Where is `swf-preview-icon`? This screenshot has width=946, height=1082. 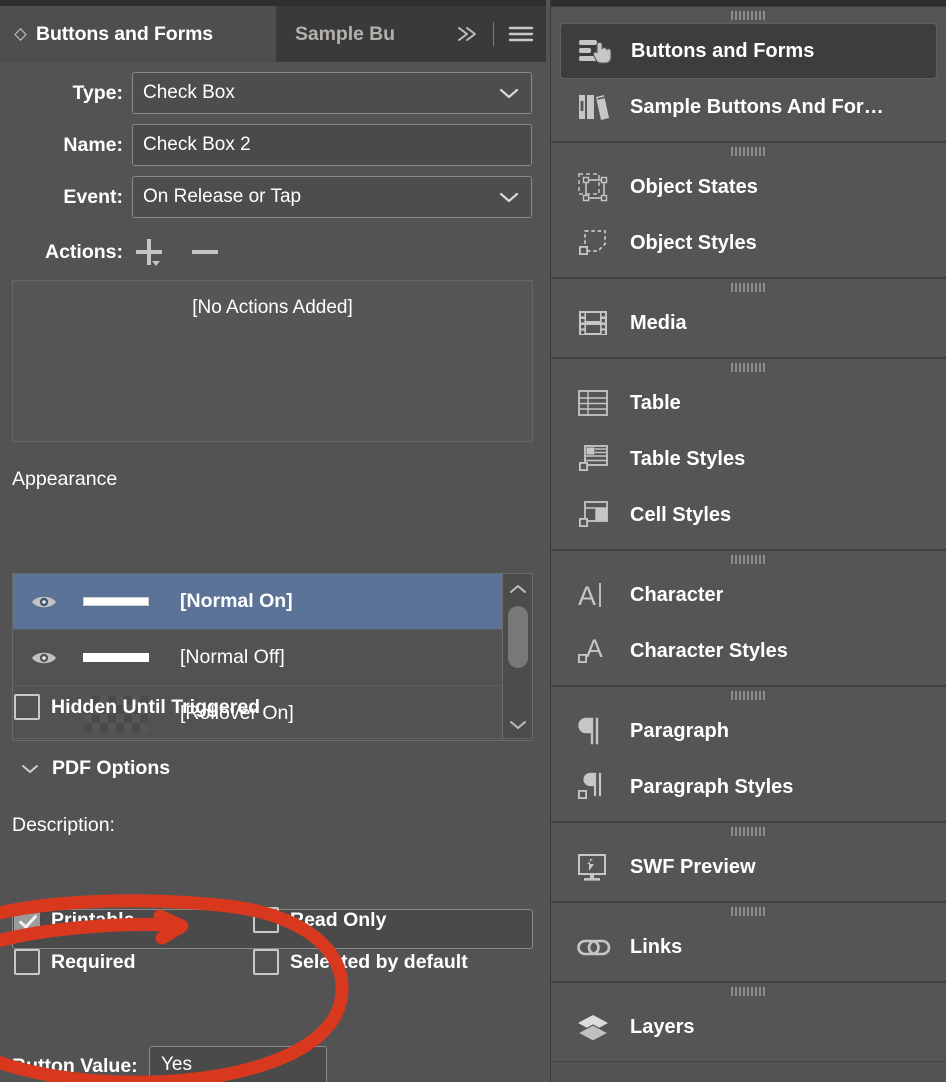
swf-preview-icon is located at coordinates (598, 867).